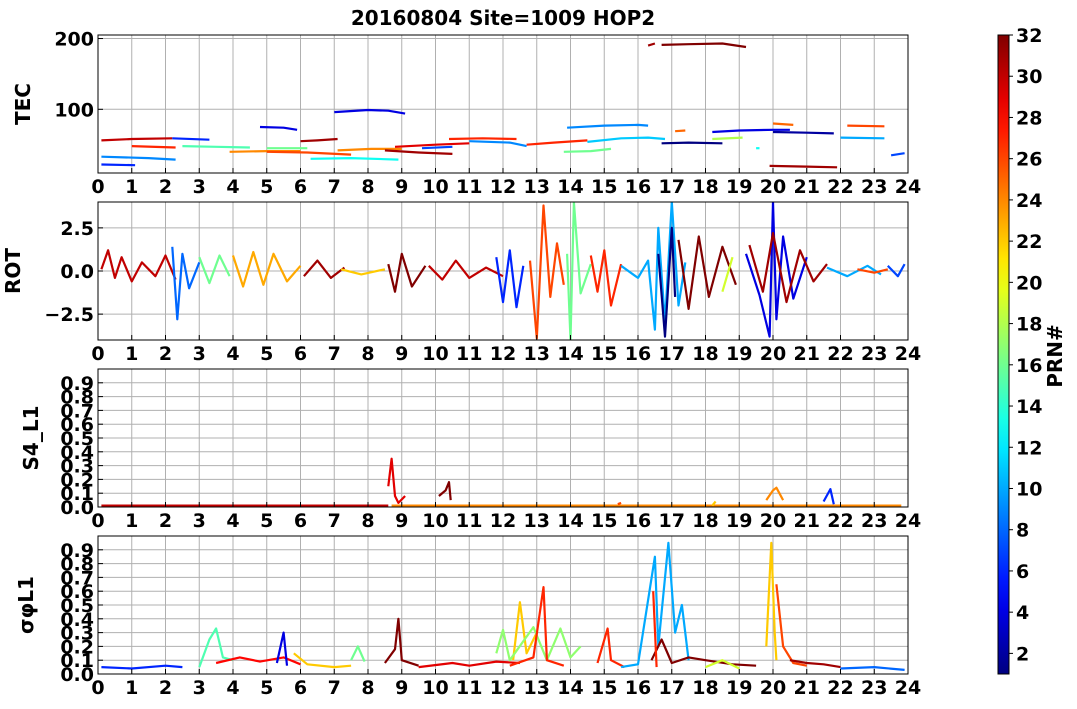  What do you see at coordinates (469, 521) in the screenshot?
I see `x-tick-label: 11` at bounding box center [469, 521].